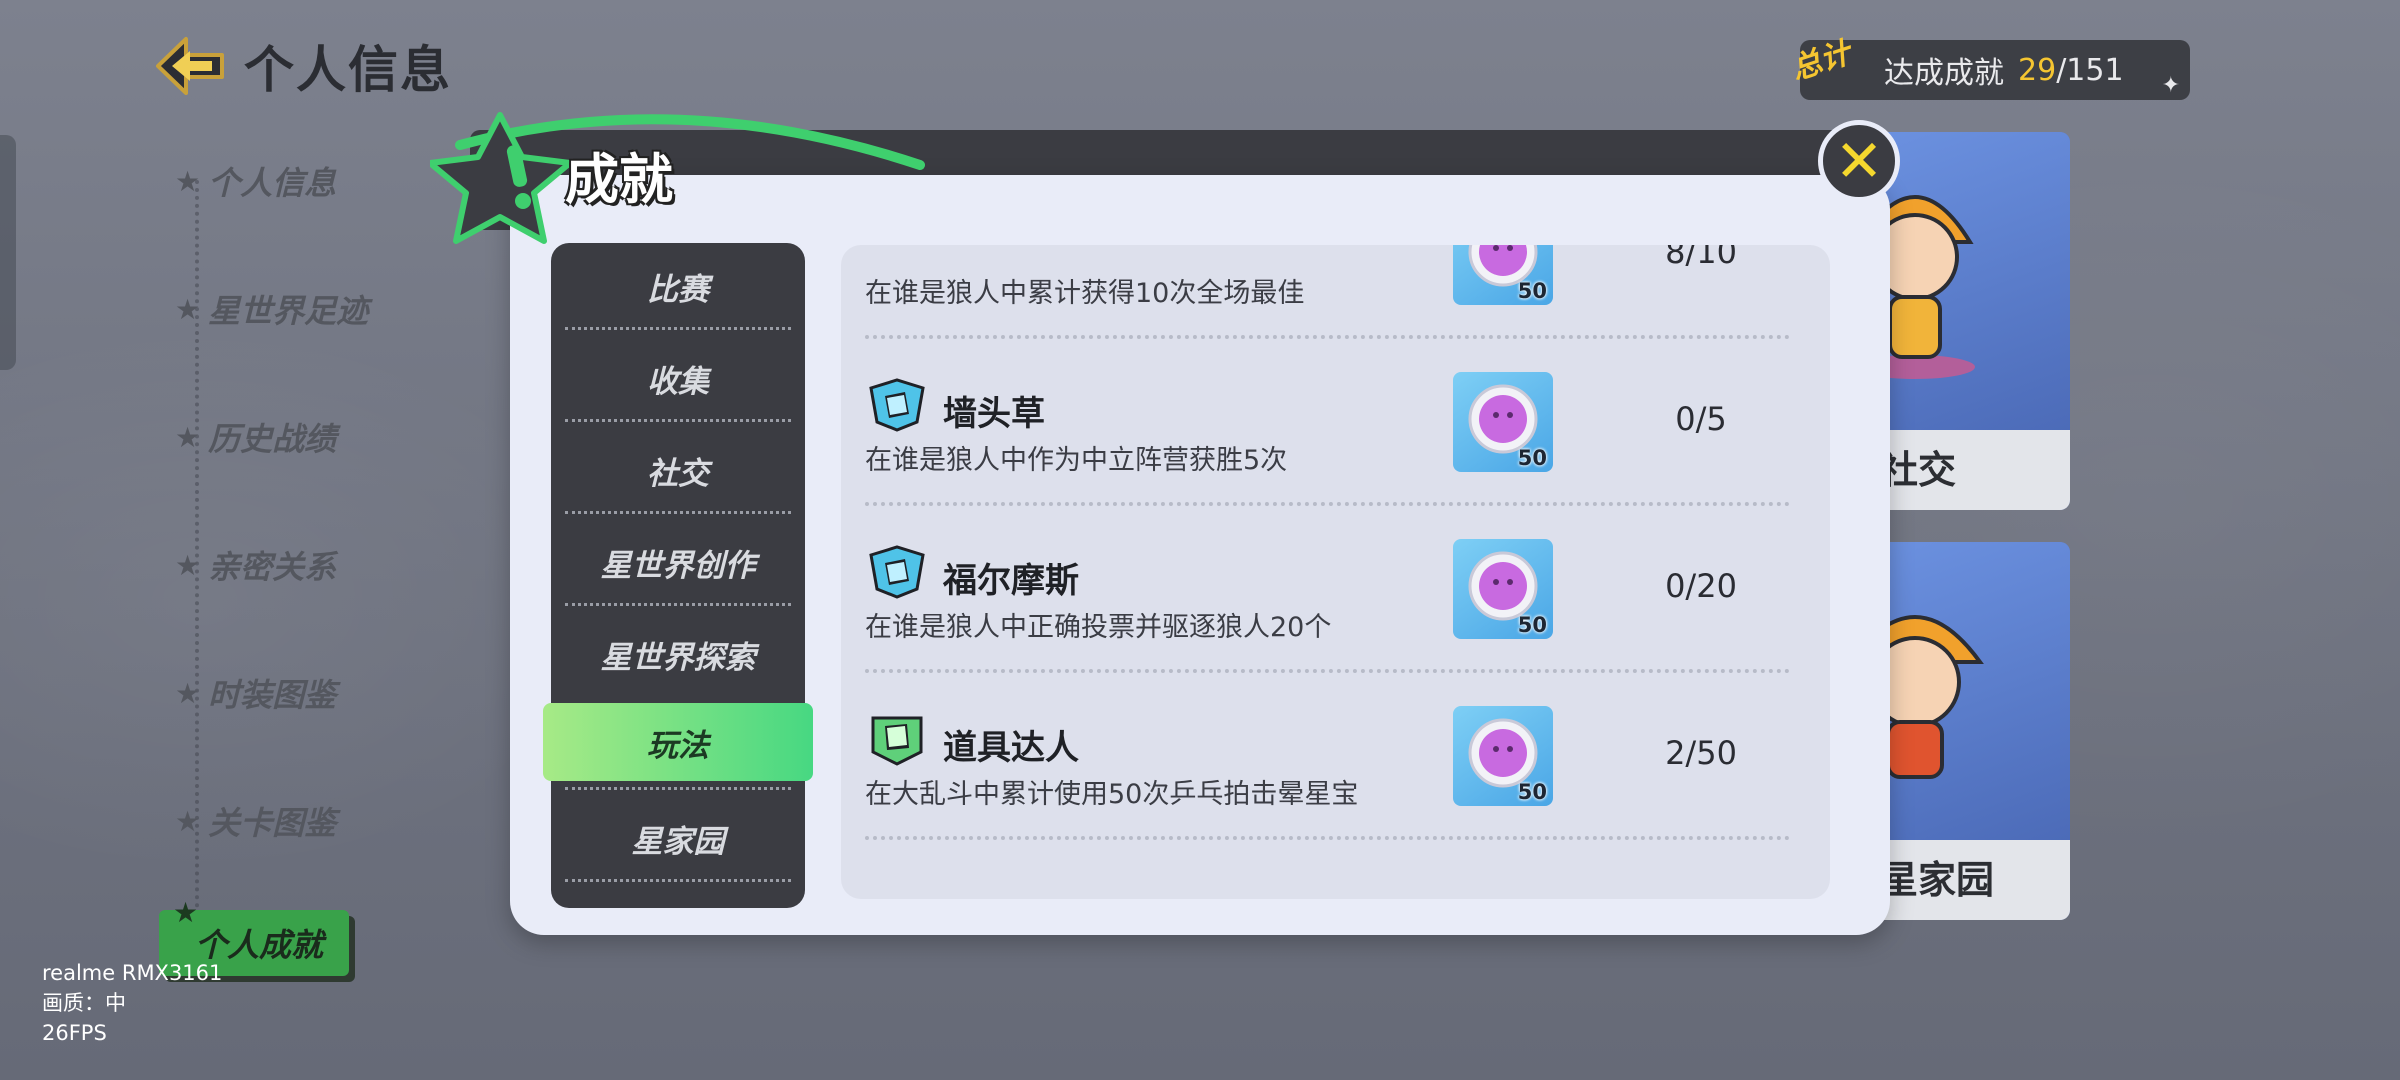 This screenshot has width=2400, height=1080. Describe the element at coordinates (1701, 586) in the screenshot. I see `achievement-progress: 0/20` at that location.